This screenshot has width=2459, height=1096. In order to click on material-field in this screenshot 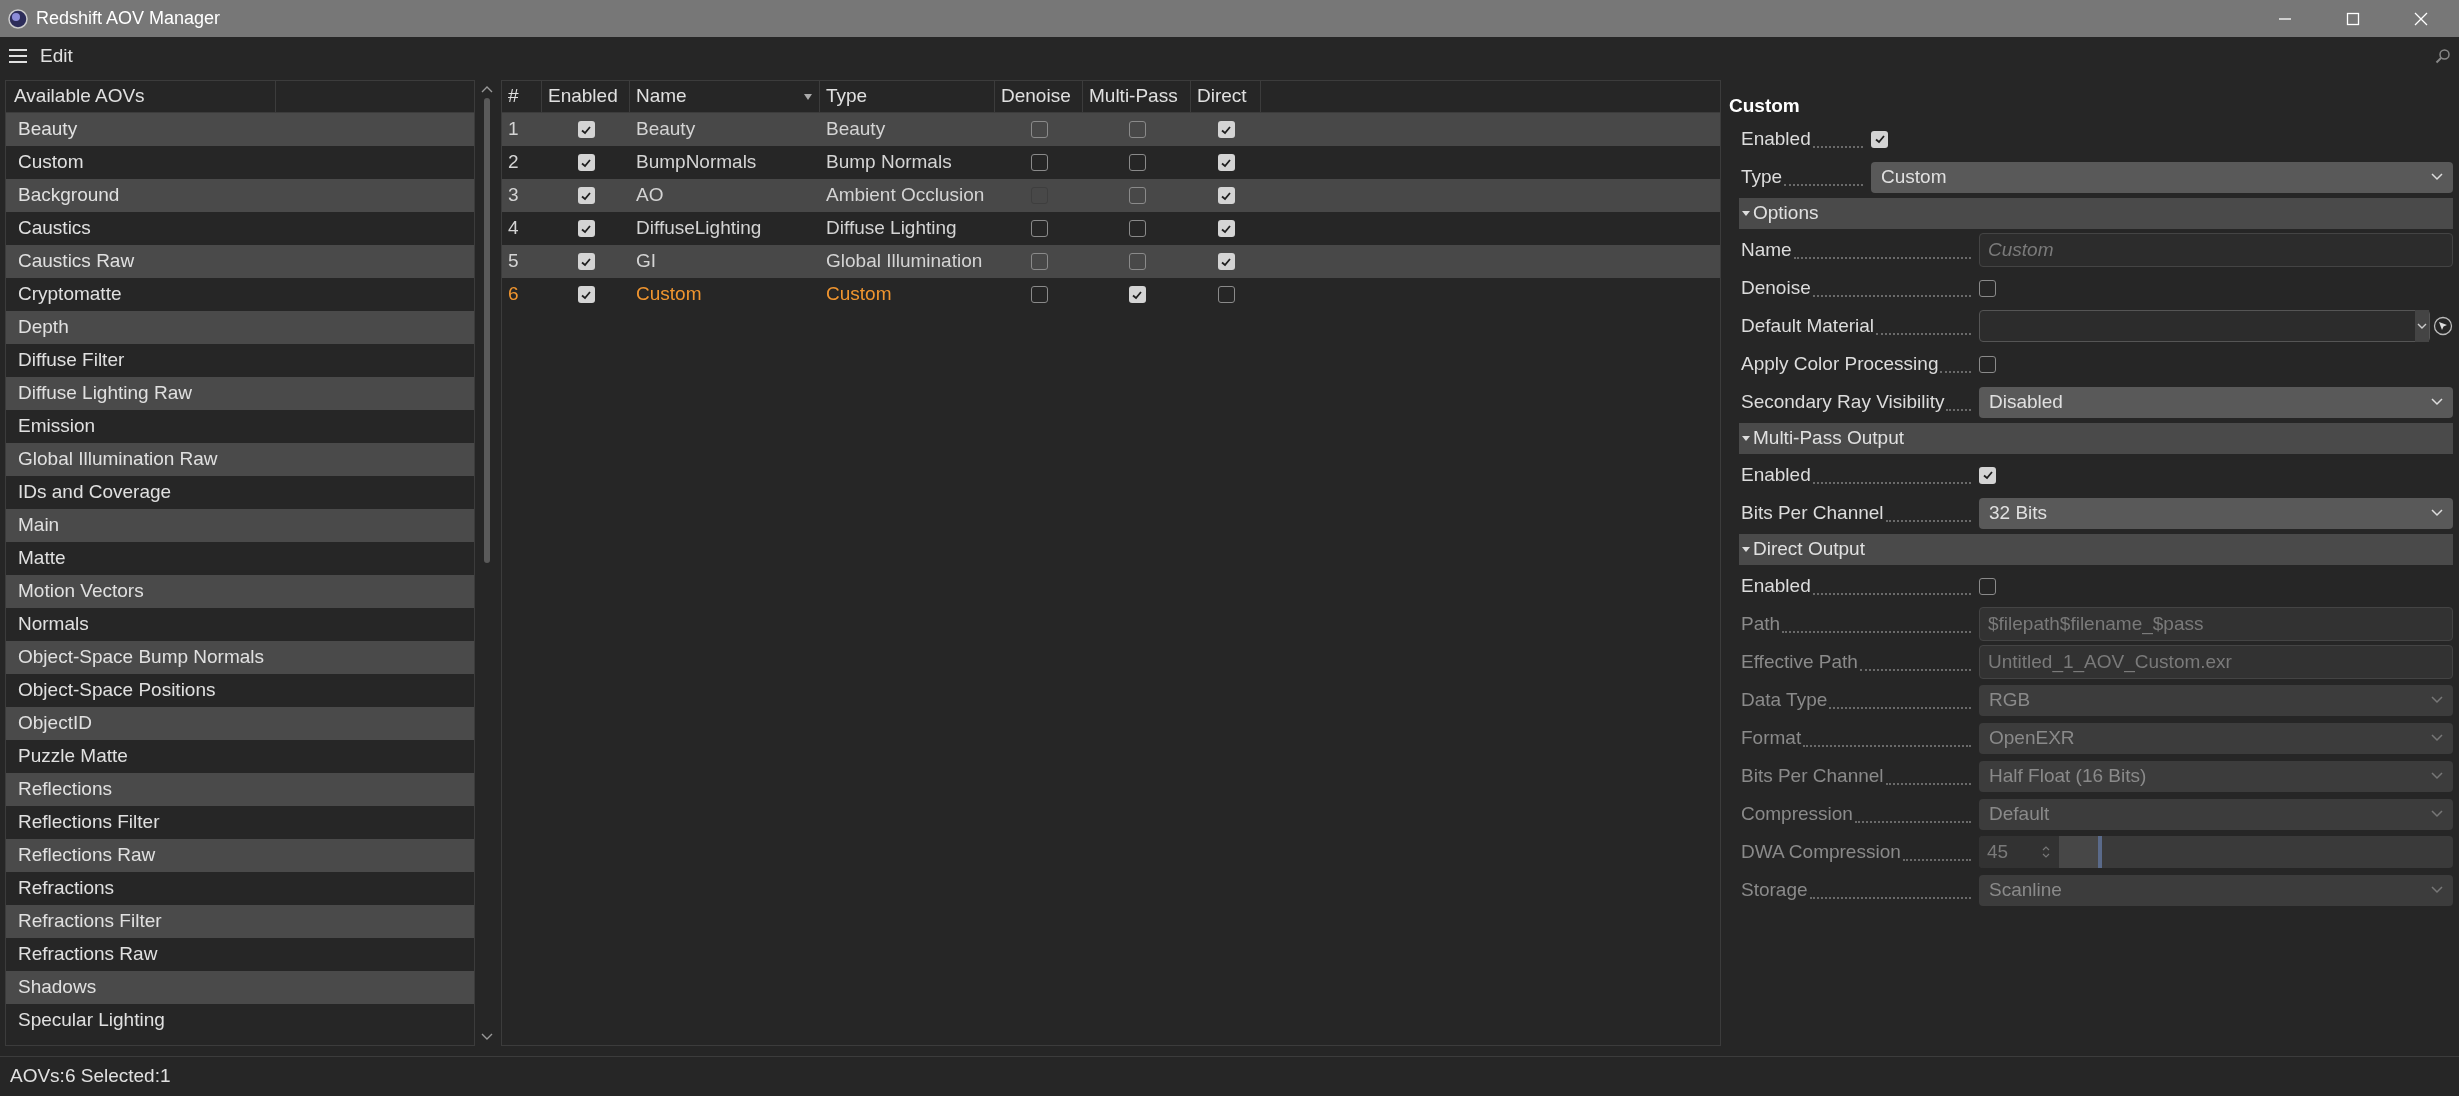, I will do `click(2204, 326)`.